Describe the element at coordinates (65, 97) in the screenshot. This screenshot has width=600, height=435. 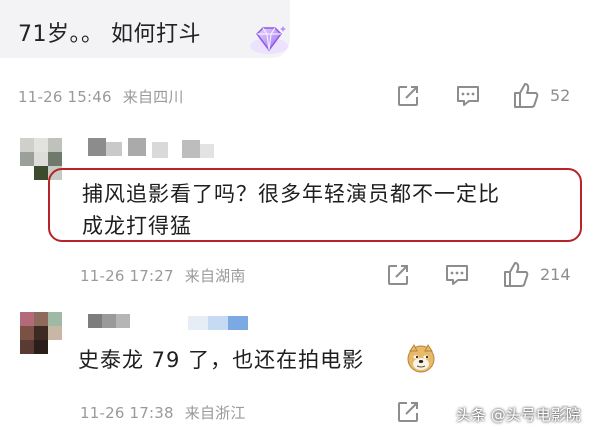
I see `comment-time: 11-26 15:46` at that location.